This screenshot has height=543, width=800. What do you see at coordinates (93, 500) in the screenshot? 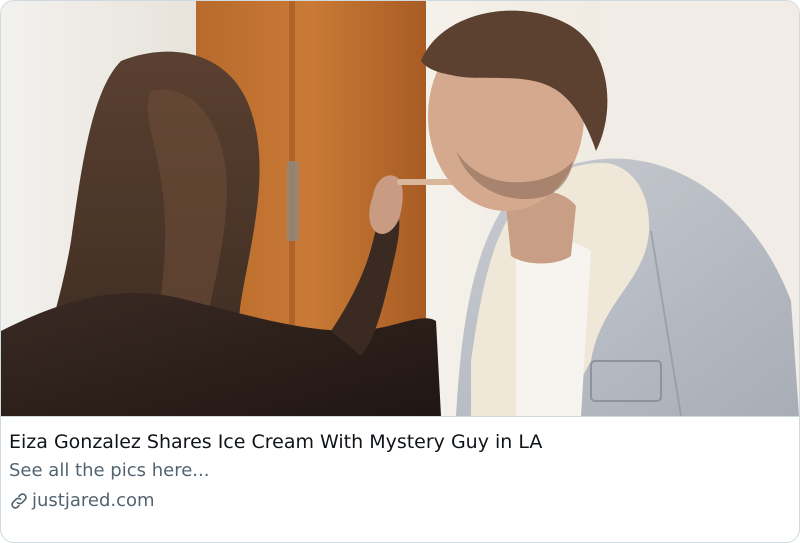
I see `card-domain: justjared.com` at bounding box center [93, 500].